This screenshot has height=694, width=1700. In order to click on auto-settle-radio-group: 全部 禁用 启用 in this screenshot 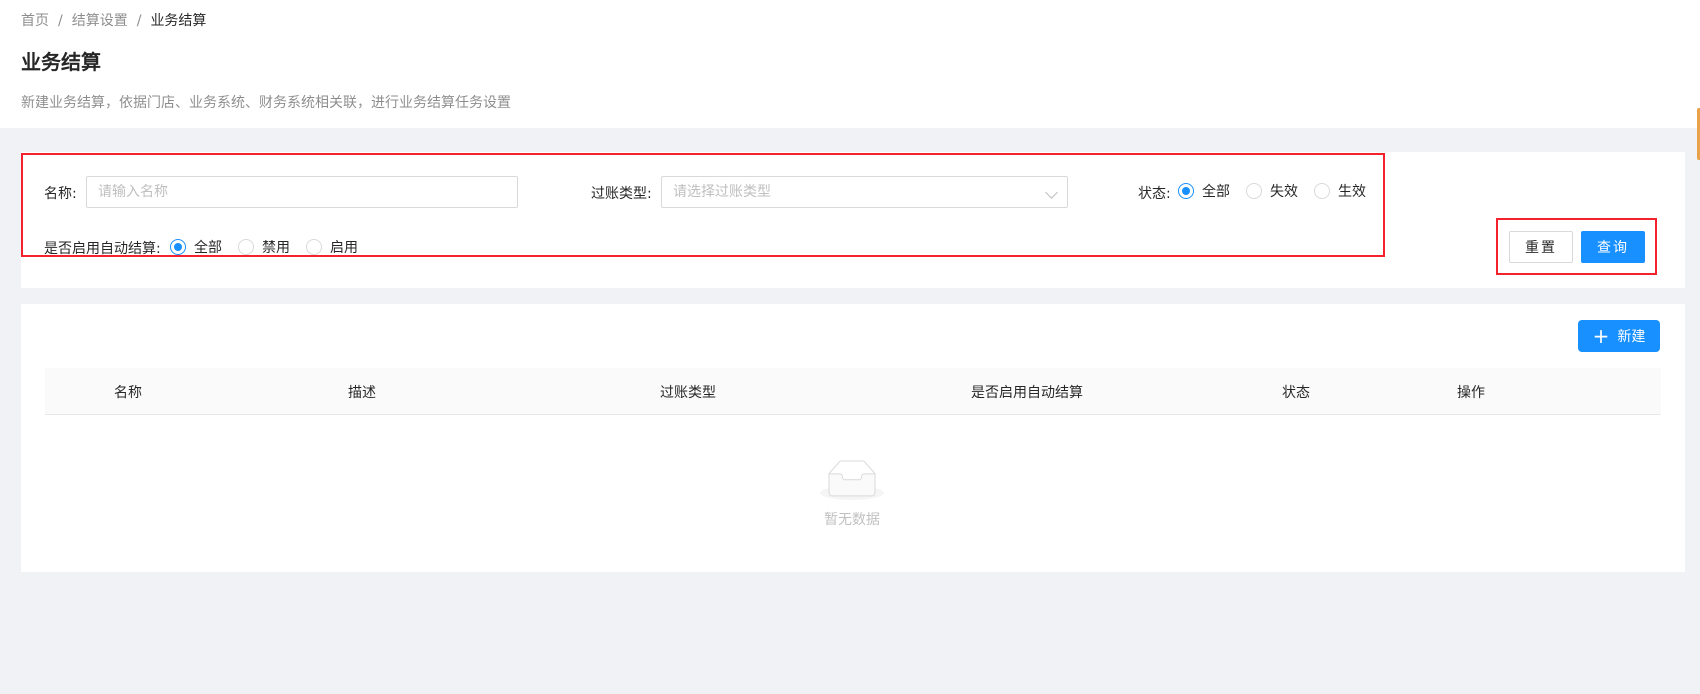, I will do `click(272, 247)`.